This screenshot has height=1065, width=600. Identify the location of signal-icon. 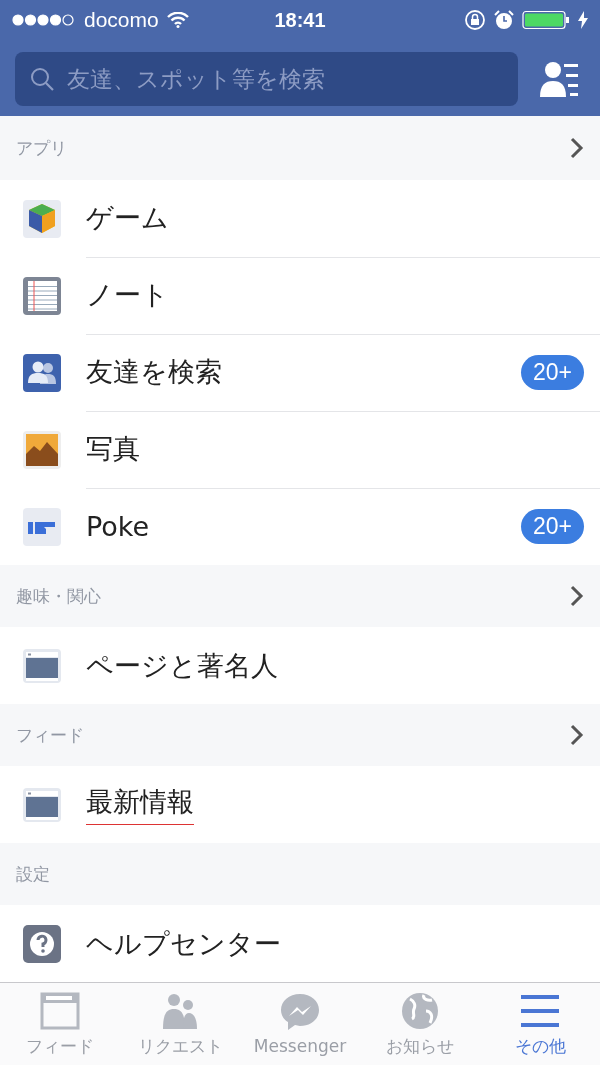
(44, 20).